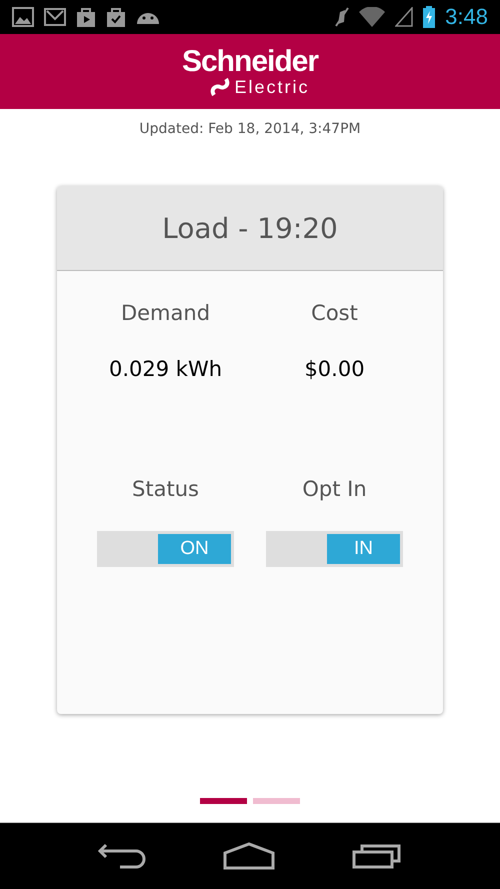 The image size is (500, 889). I want to click on metric-value: $0.00, so click(334, 369).